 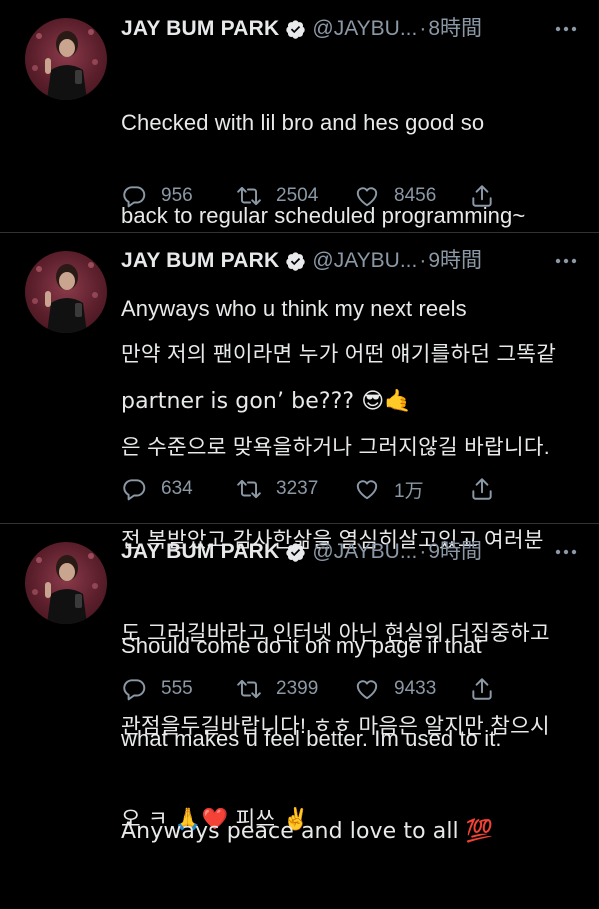 What do you see at coordinates (301, 645) in the screenshot?
I see `tweet-line: Should come do it on my page if that` at bounding box center [301, 645].